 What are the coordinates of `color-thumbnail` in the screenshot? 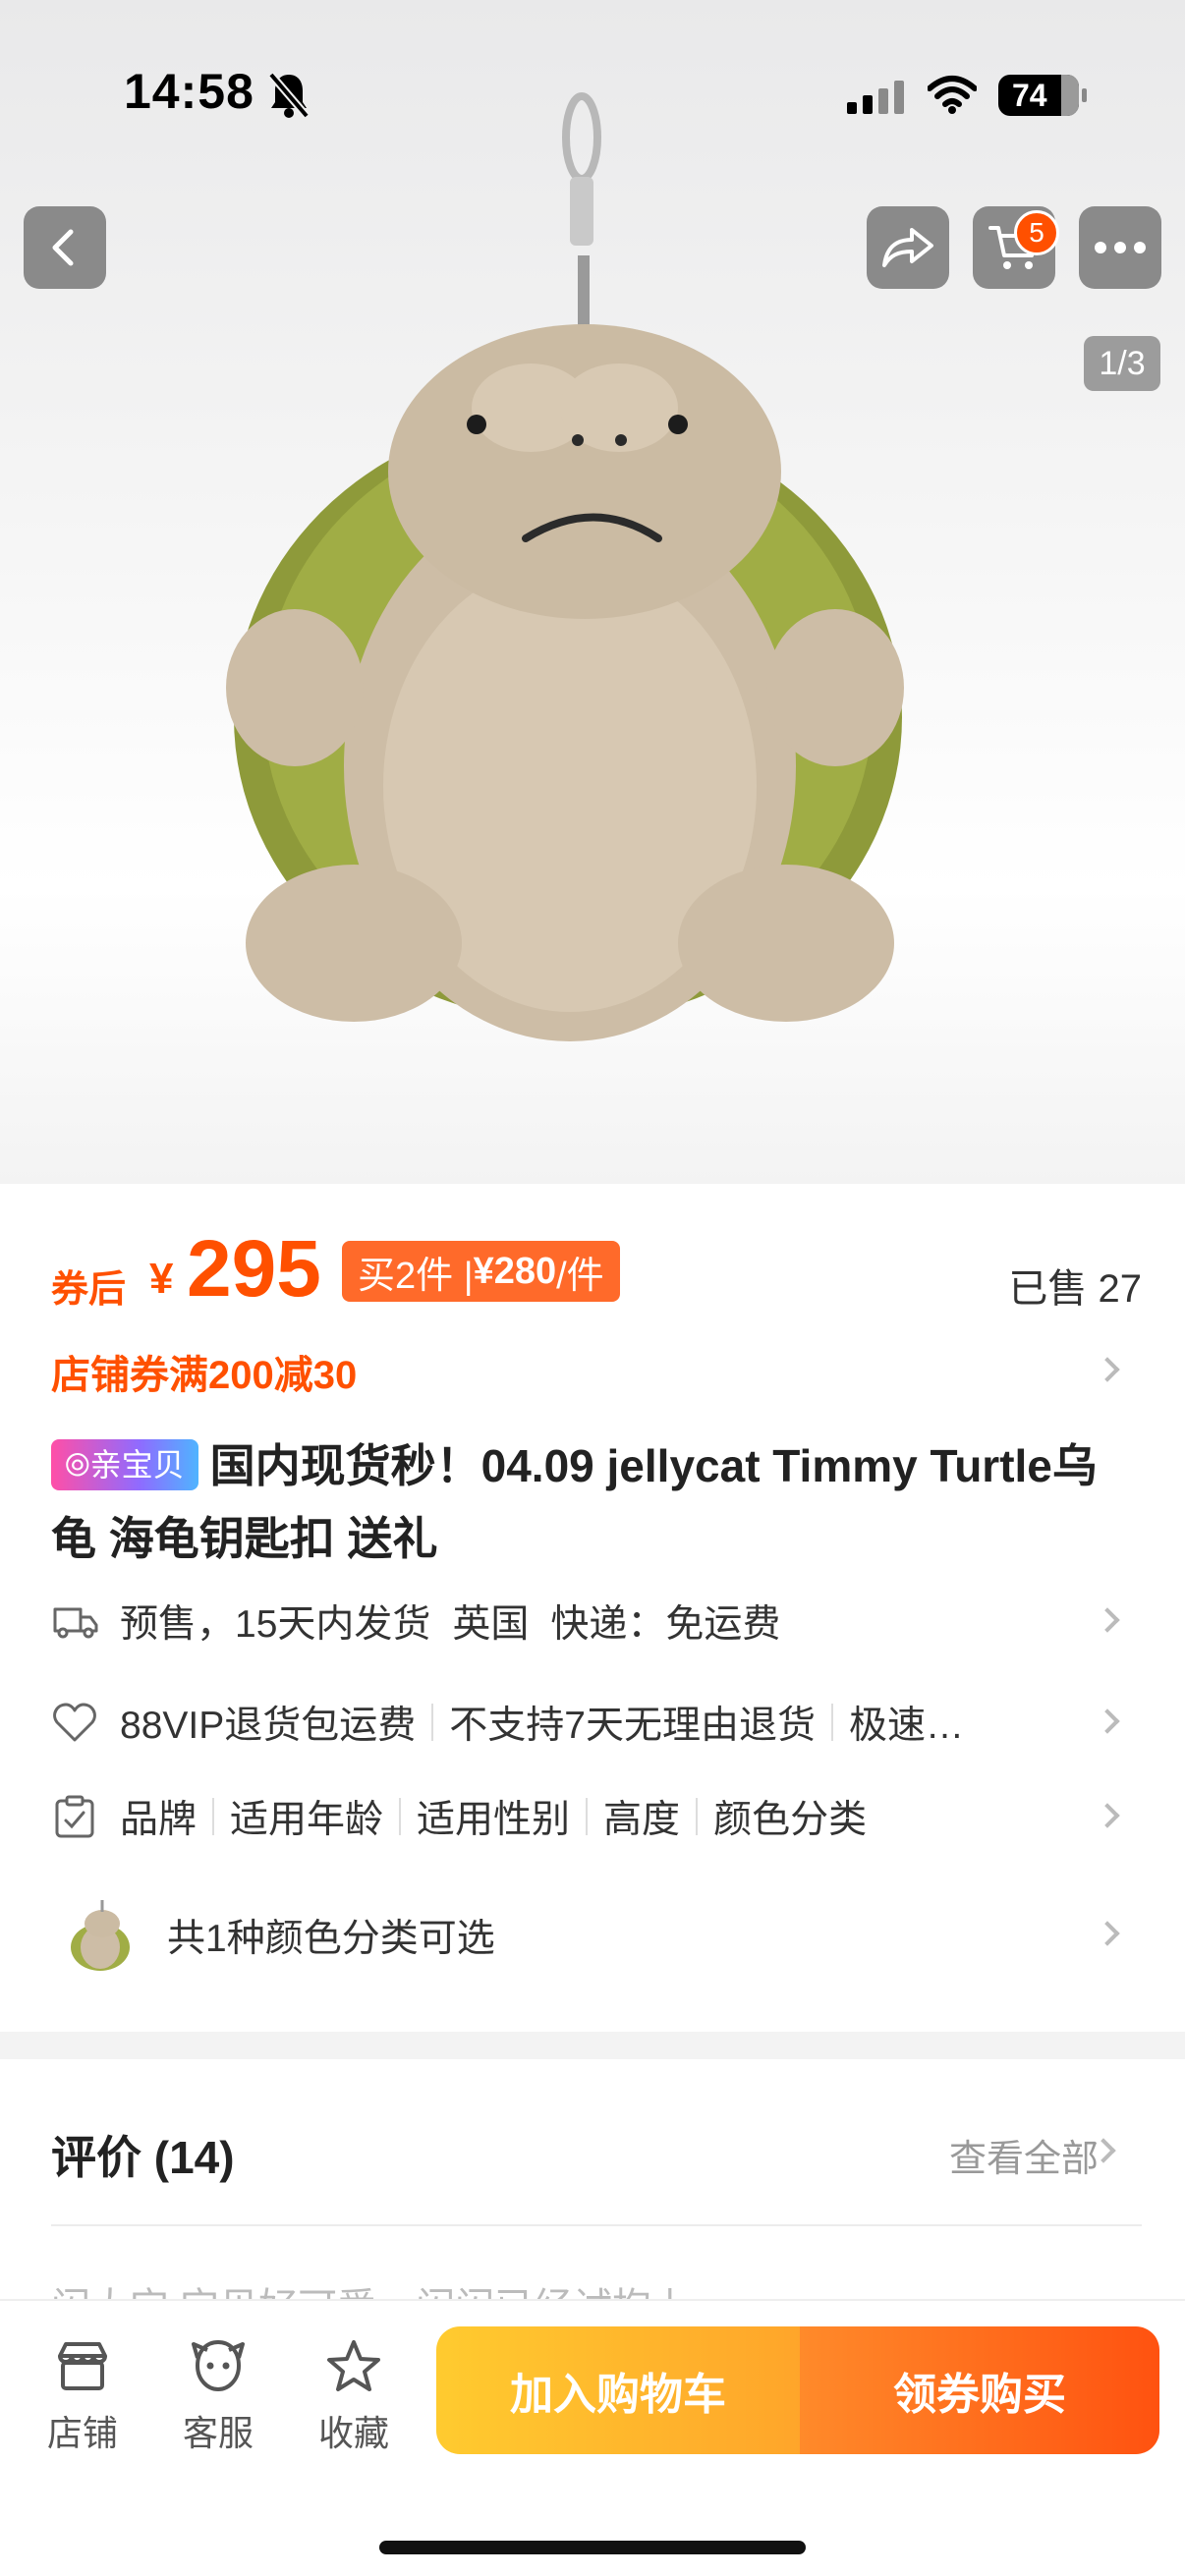 It's located at (100, 1935).